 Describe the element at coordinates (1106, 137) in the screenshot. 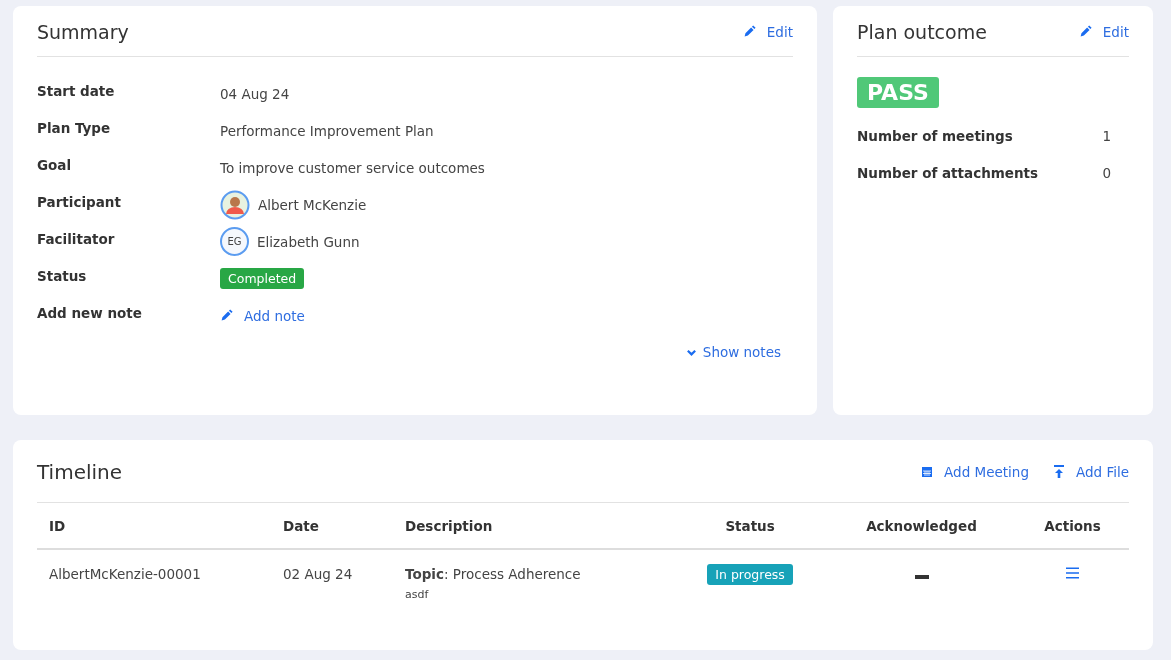

I see `stat-value: 1` at that location.